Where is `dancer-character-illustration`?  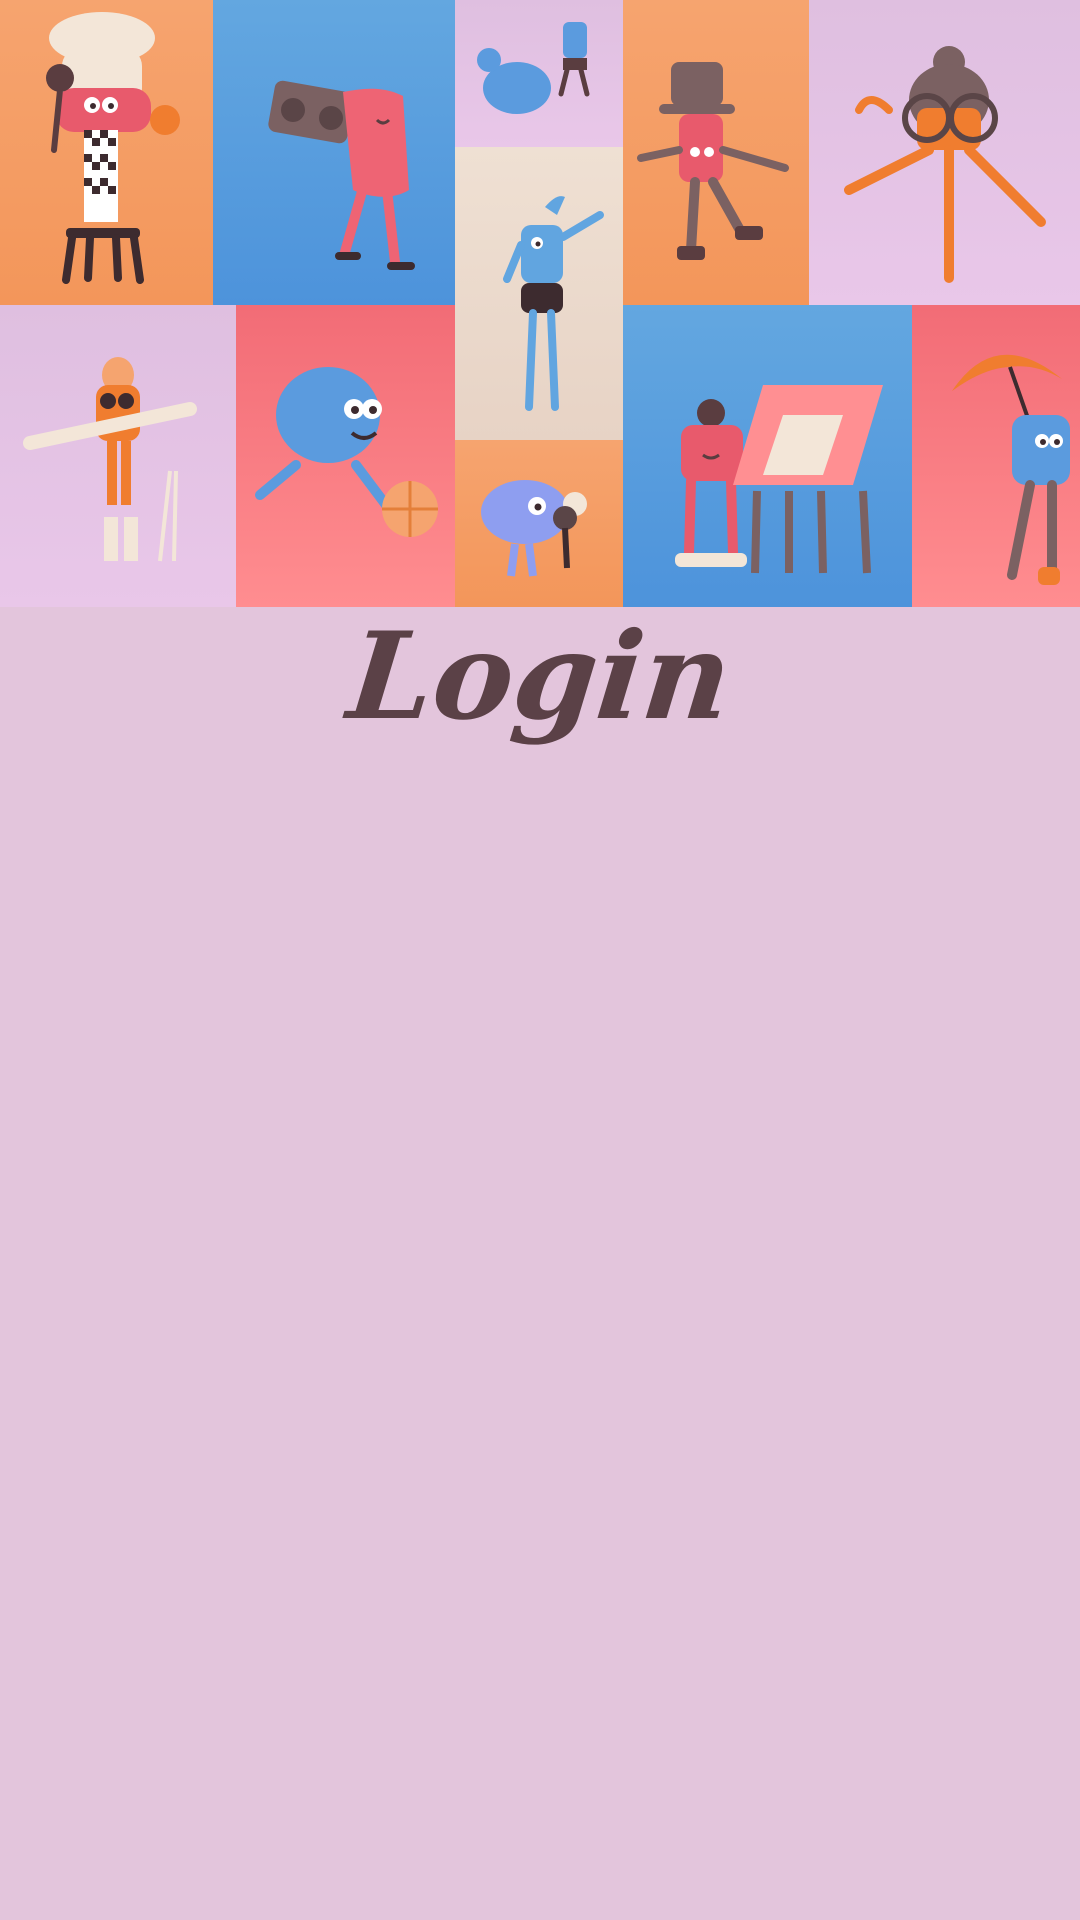 dancer-character-illustration is located at coordinates (553, 303).